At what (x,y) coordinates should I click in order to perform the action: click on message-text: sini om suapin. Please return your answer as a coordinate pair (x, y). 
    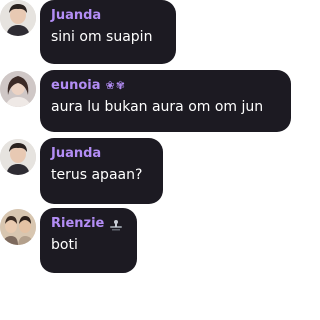
    Looking at the image, I should click on (102, 37).